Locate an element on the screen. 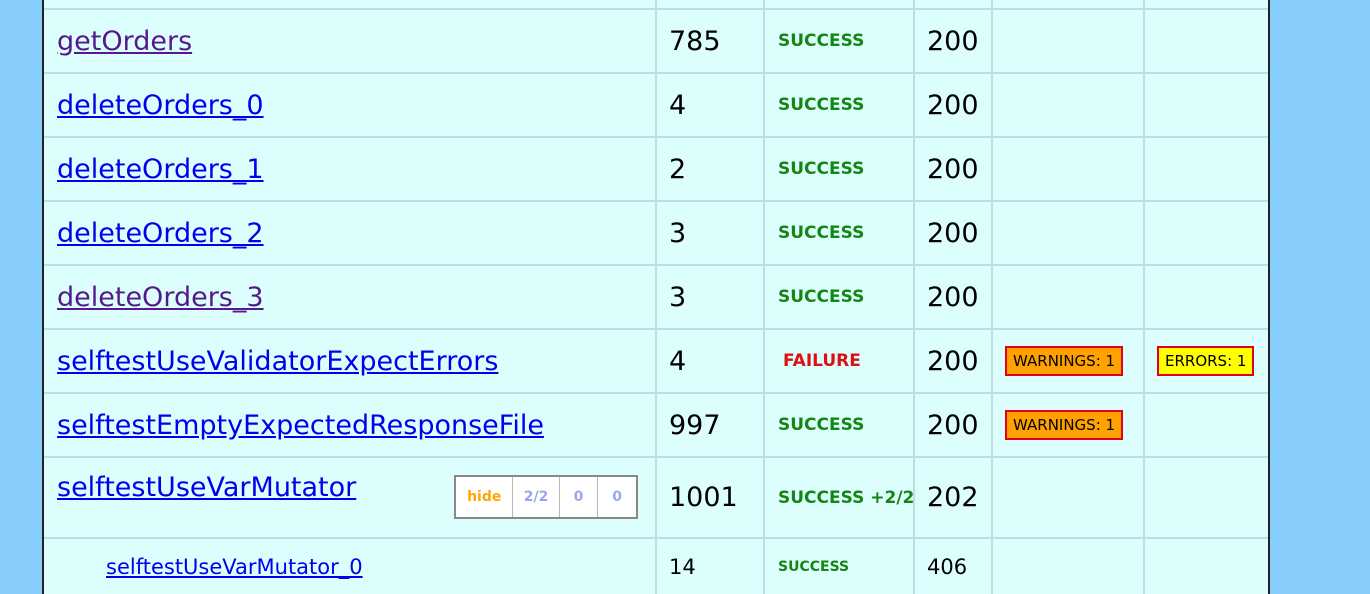 This screenshot has width=1370, height=594. table-row: selftestUseValidatorExpectErrors is located at coordinates (277, 361).